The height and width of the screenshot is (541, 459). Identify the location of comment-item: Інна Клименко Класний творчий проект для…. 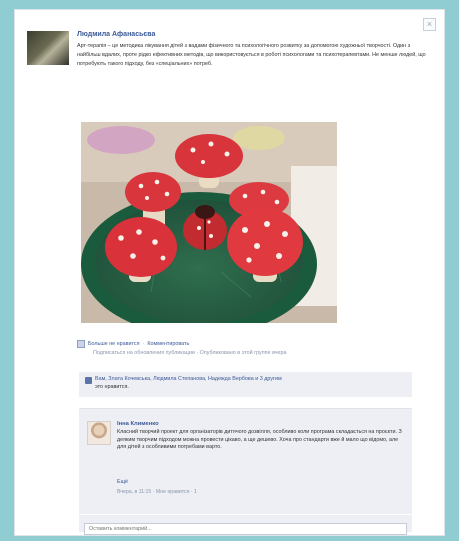
(245, 461).